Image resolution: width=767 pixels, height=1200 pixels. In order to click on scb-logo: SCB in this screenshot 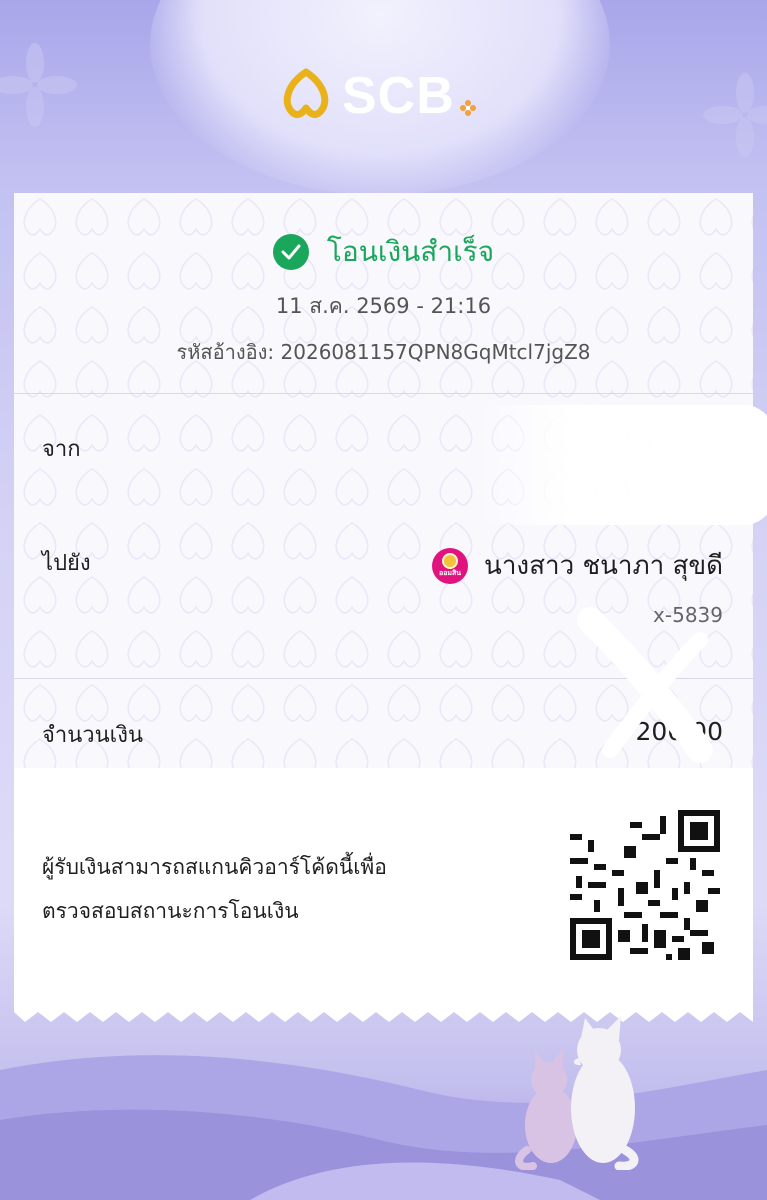, I will do `click(378, 96)`.